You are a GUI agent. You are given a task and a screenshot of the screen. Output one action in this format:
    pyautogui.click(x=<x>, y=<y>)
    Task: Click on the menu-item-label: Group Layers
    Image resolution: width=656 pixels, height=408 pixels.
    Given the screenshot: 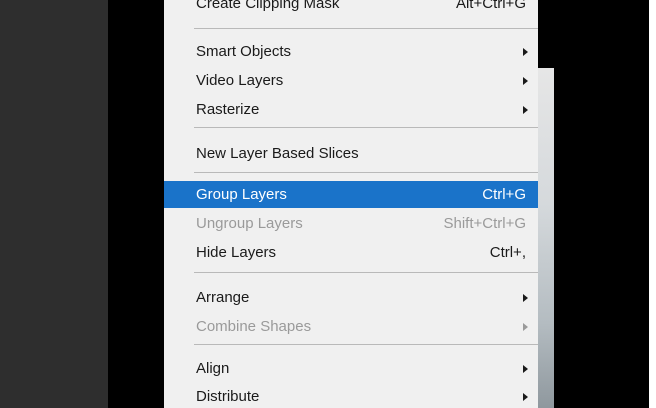 What is the action you would take?
    pyautogui.click(x=241, y=194)
    